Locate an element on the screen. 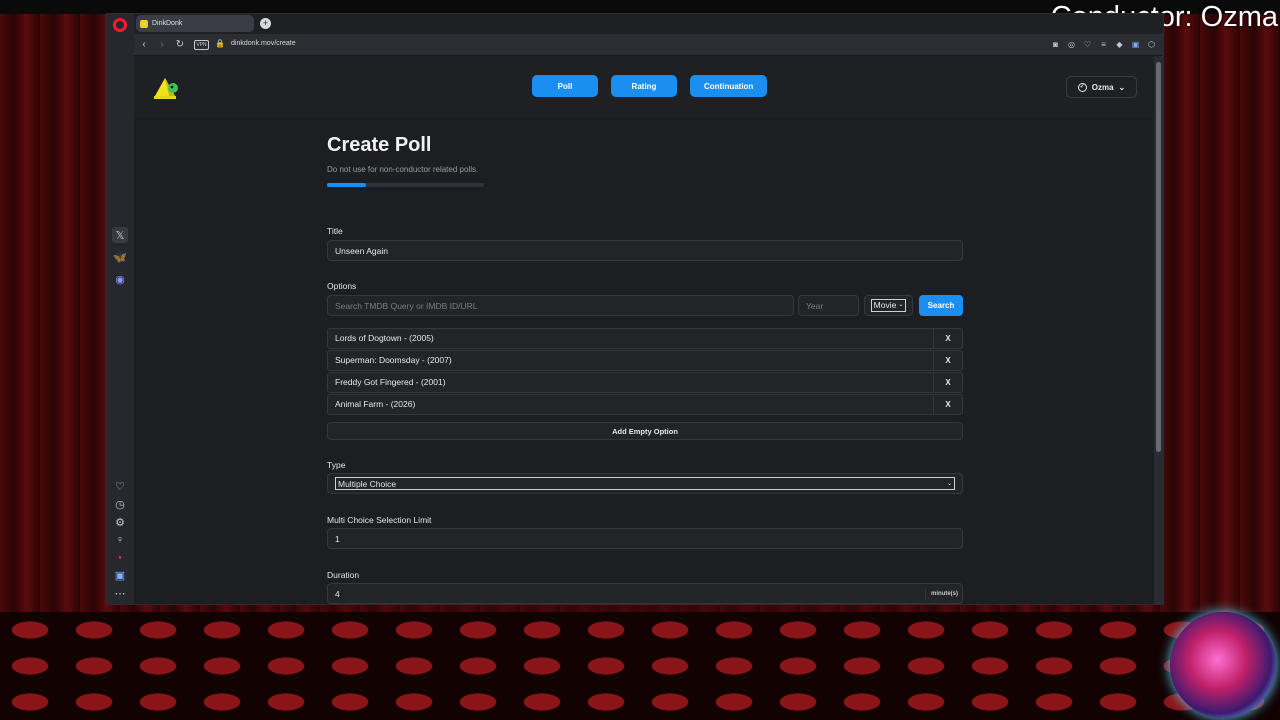 Image resolution: width=1280 pixels, height=720 pixels. duration-value: 4 is located at coordinates (337, 593).